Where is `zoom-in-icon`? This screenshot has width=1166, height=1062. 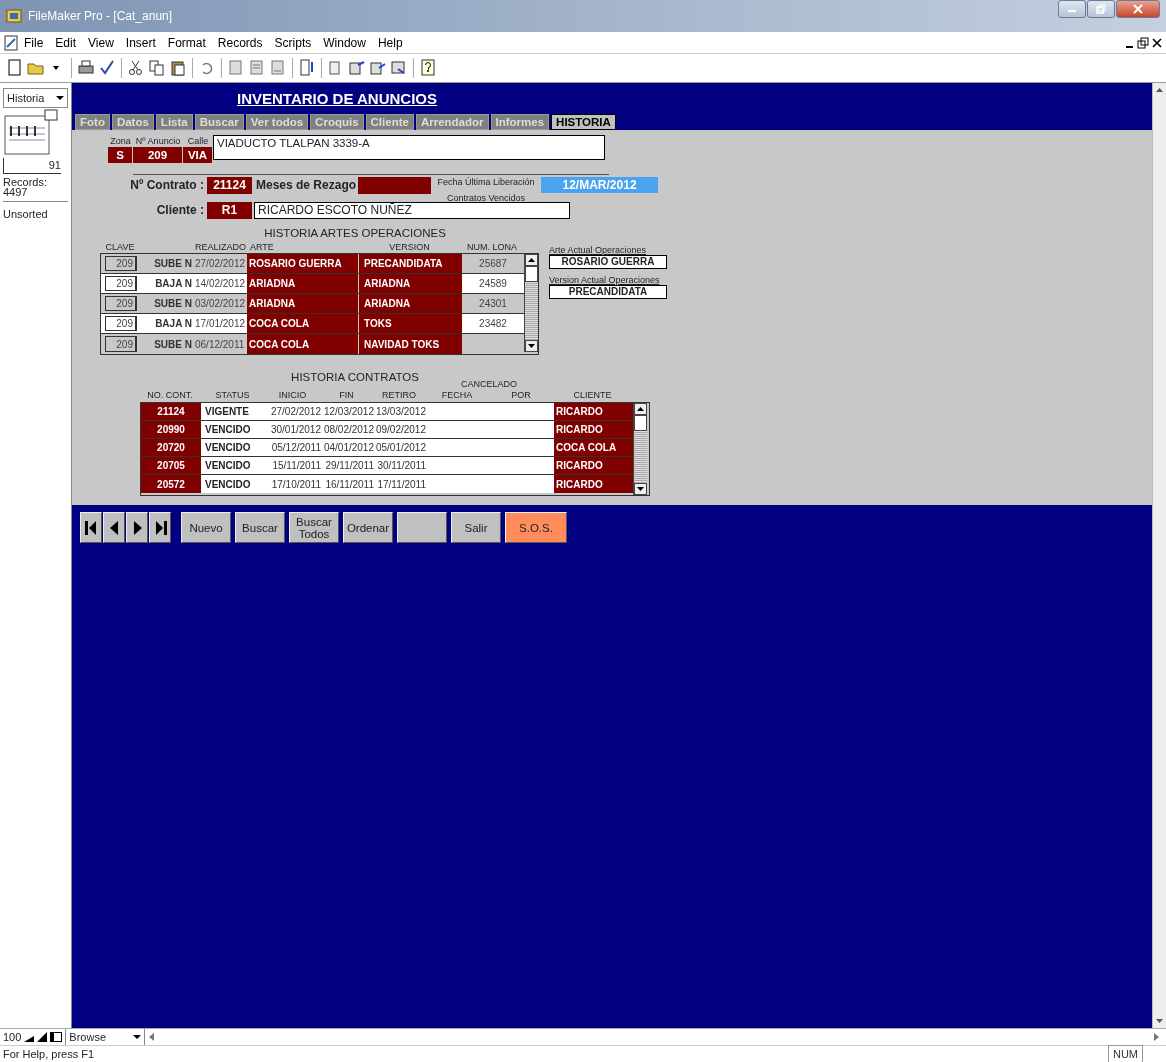 zoom-in-icon is located at coordinates (42, 1037).